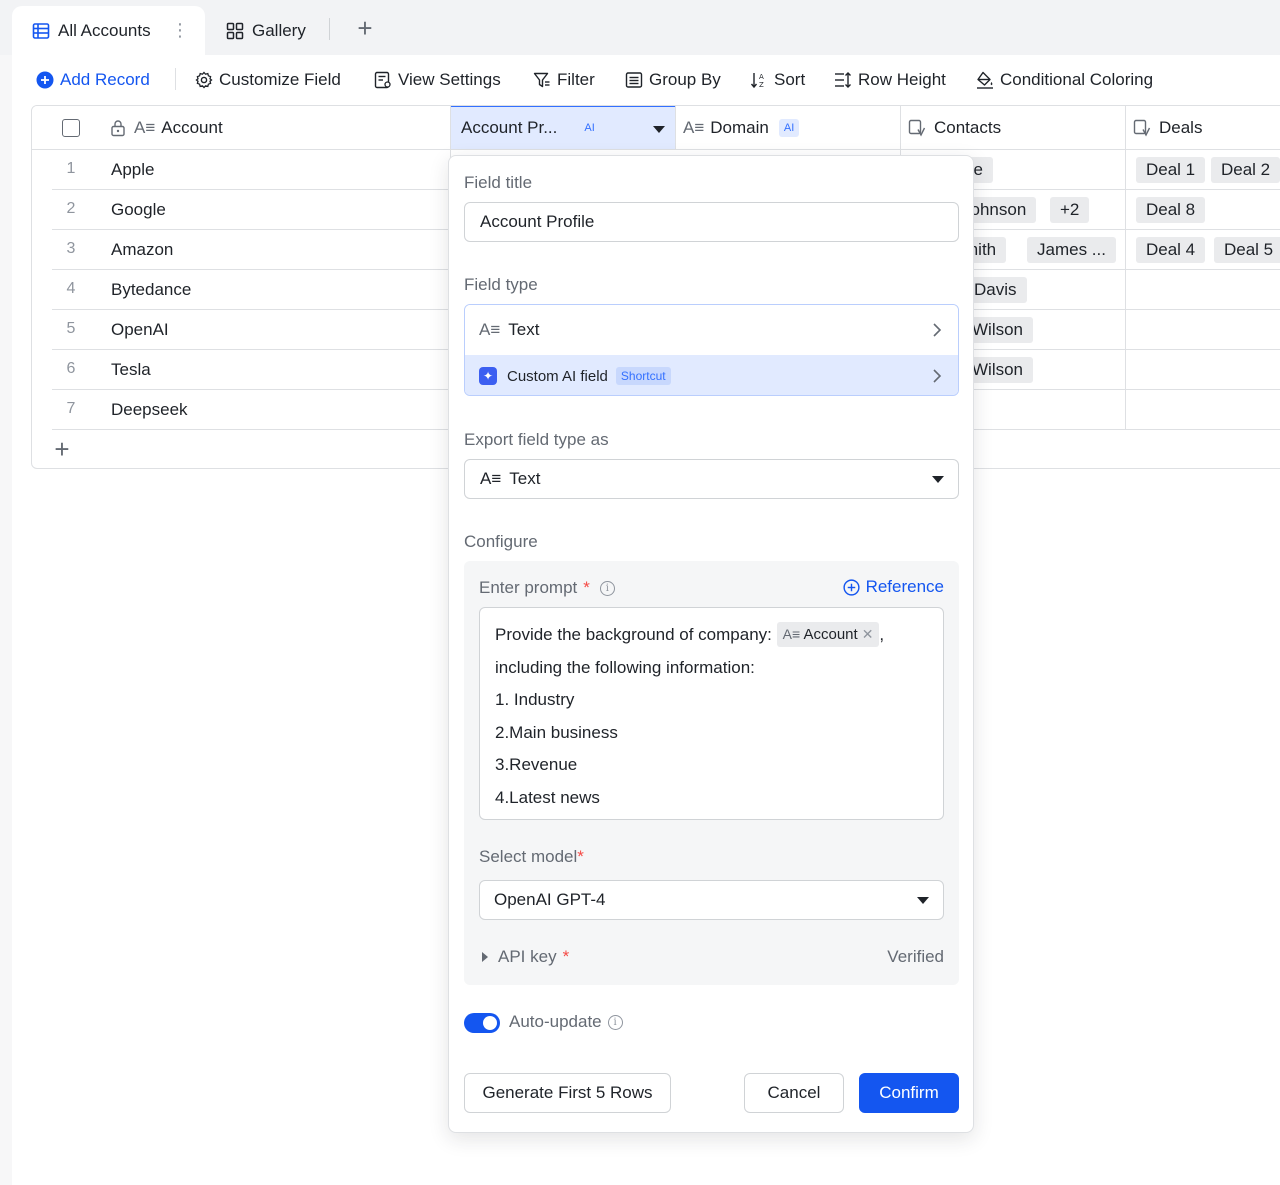 The height and width of the screenshot is (1185, 1280). I want to click on row-number: 4, so click(71, 288).